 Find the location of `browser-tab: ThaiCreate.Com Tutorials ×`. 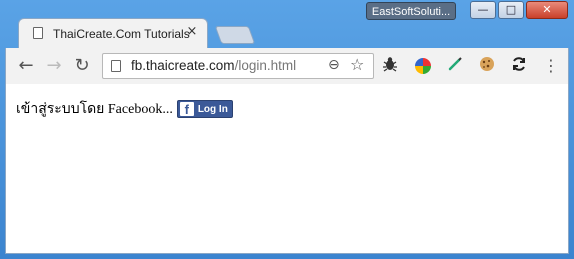

browser-tab: ThaiCreate.Com Tutorials × is located at coordinates (113, 33).